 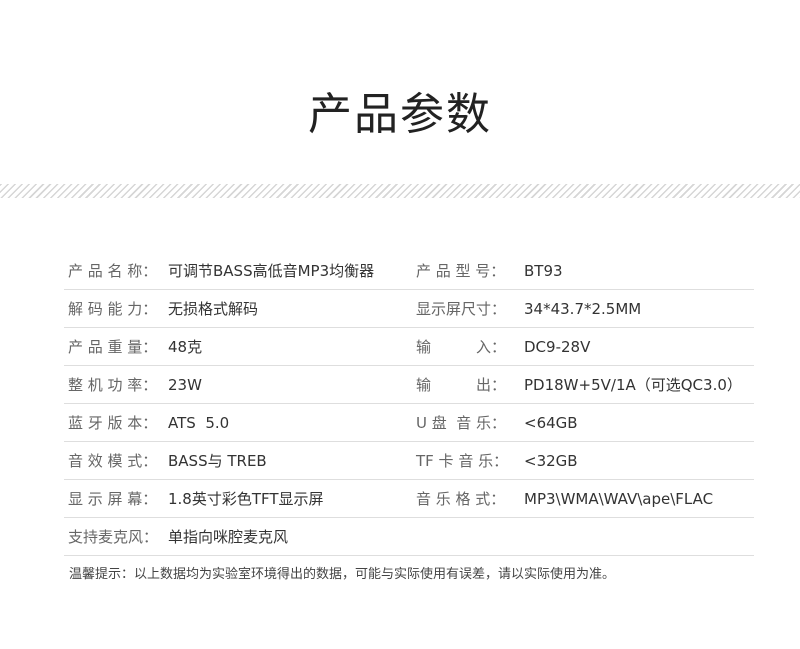 I want to click on spec-value: 48克, so click(x=185, y=347).